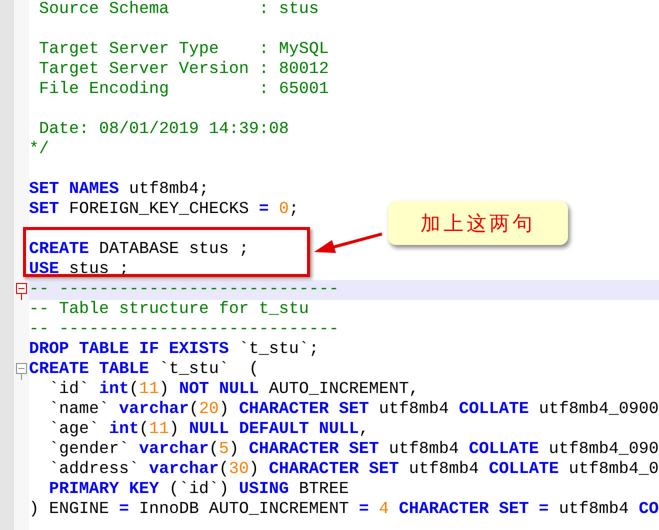  Describe the element at coordinates (183, 49) in the screenshot. I see `code-line: Target Server Type : MySQL` at that location.